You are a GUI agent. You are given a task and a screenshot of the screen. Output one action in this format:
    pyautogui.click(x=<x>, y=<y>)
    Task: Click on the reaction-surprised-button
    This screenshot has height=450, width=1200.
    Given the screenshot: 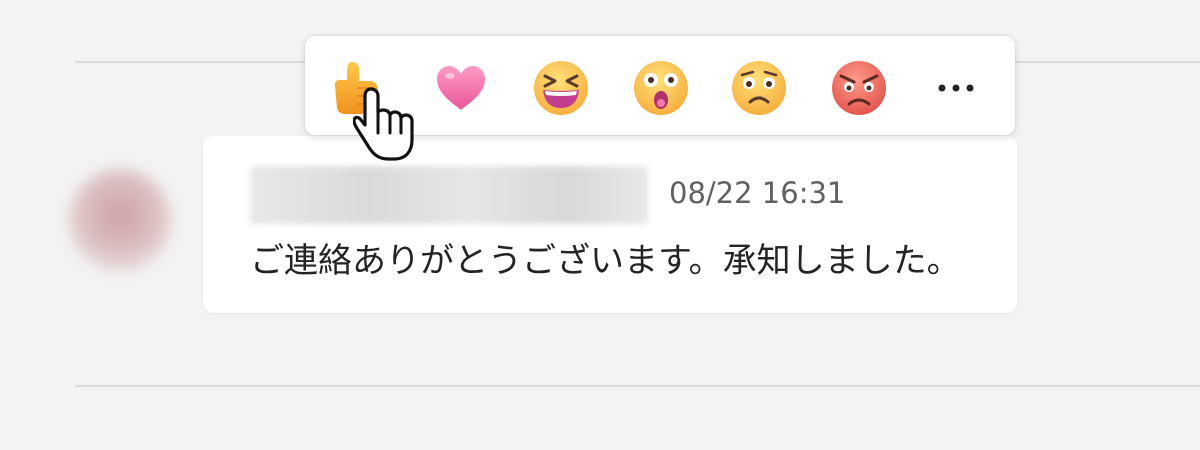 What is the action you would take?
    pyautogui.click(x=661, y=88)
    